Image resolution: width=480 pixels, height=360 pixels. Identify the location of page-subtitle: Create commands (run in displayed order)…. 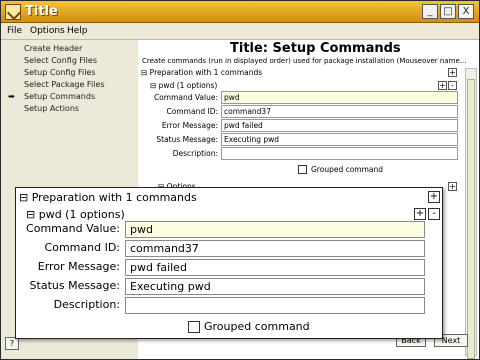
(304, 61).